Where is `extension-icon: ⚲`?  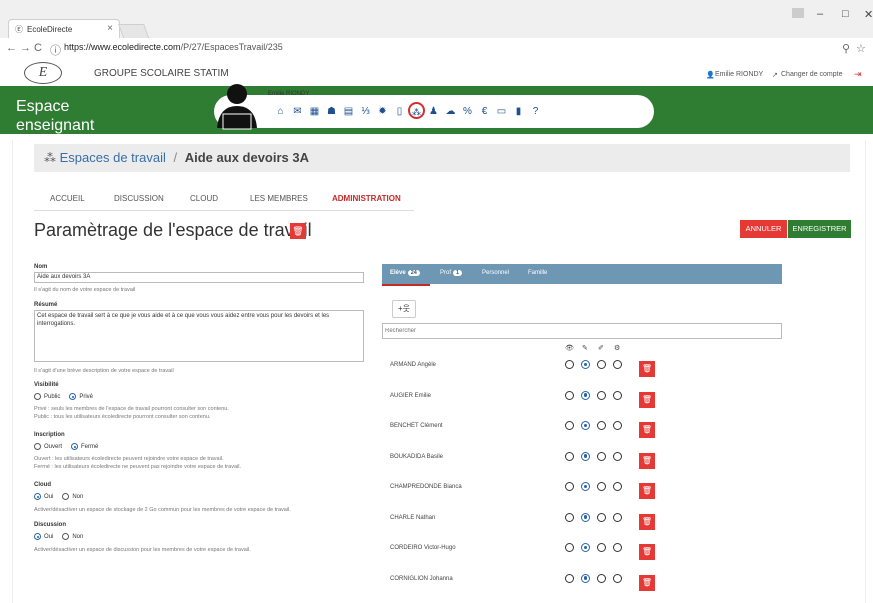 extension-icon: ⚲ is located at coordinates (846, 48).